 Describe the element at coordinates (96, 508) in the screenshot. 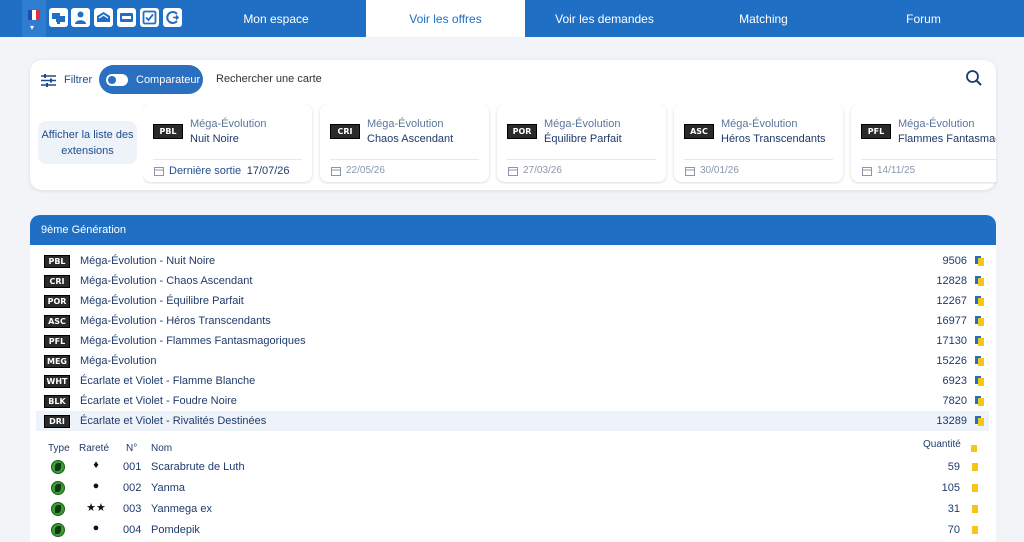

I see `rarity-icon: ★★` at that location.